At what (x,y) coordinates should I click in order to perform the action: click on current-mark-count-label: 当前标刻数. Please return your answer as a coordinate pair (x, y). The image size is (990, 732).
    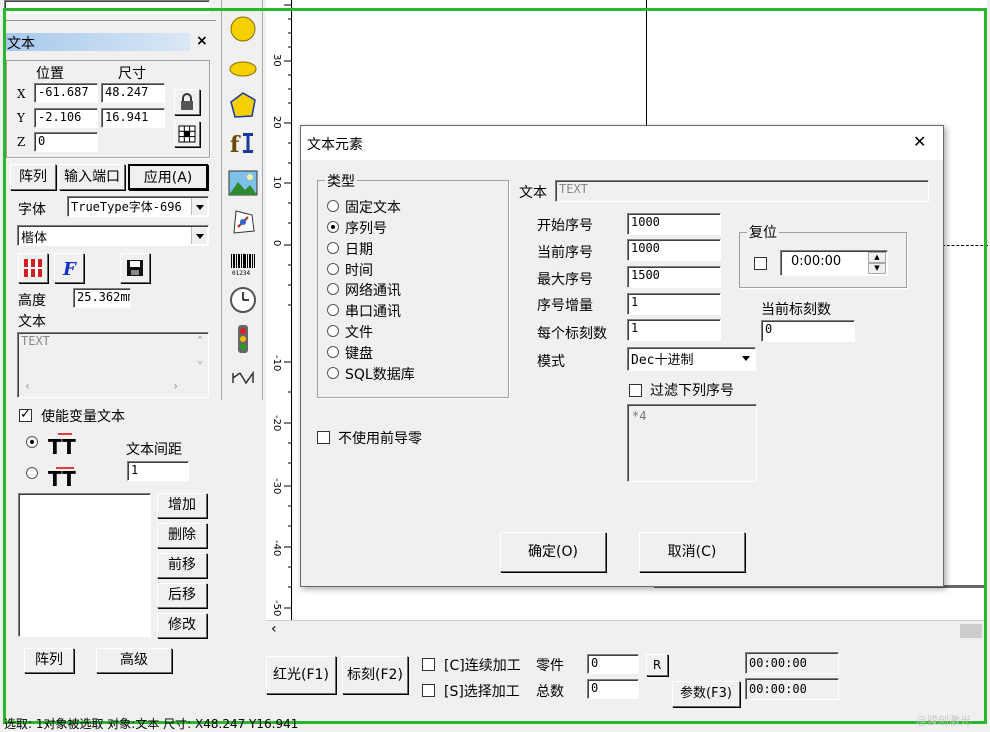
    Looking at the image, I should click on (796, 310).